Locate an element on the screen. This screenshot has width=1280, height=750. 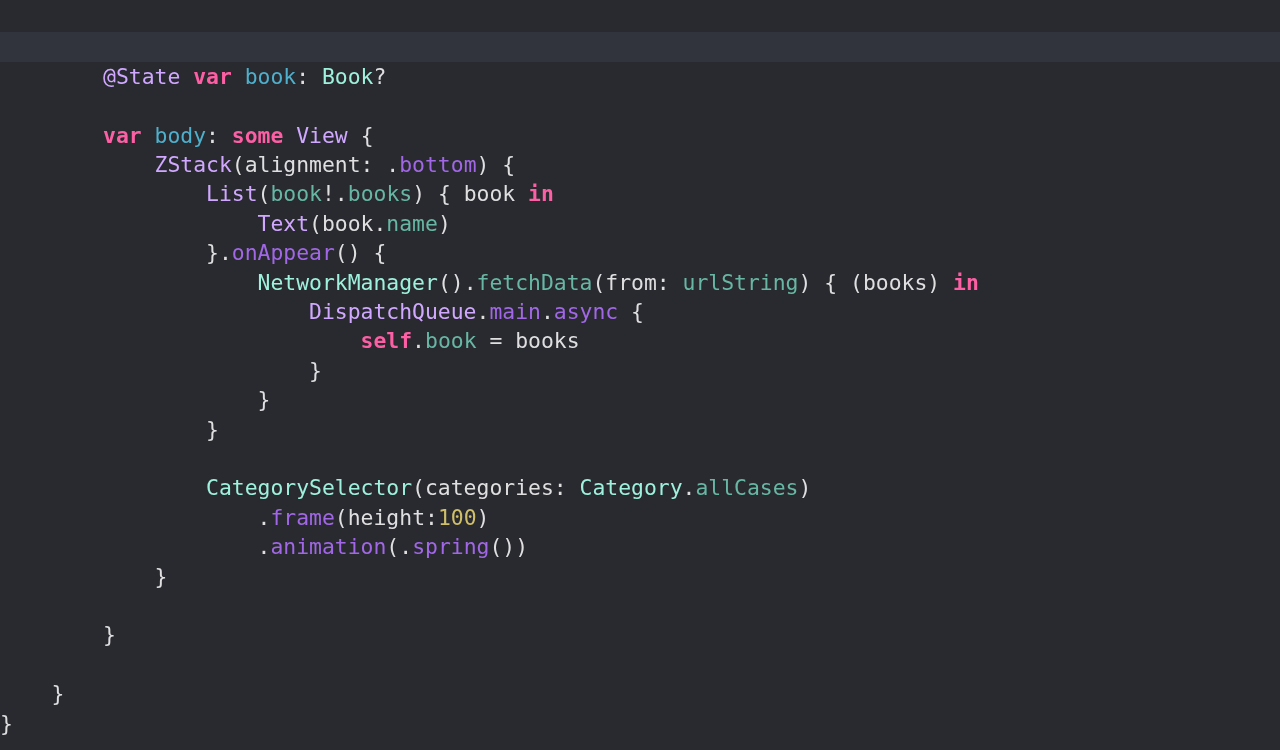
code-line: List(book!.books) { book in is located at coordinates (379, 194).